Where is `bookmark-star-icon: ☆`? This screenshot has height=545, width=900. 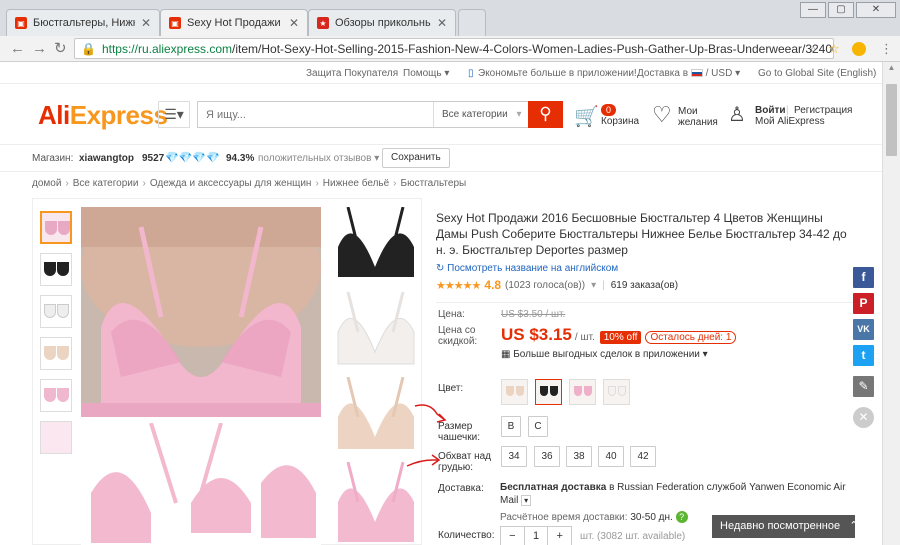
bookmark-star-icon: ☆ is located at coordinates (834, 49).